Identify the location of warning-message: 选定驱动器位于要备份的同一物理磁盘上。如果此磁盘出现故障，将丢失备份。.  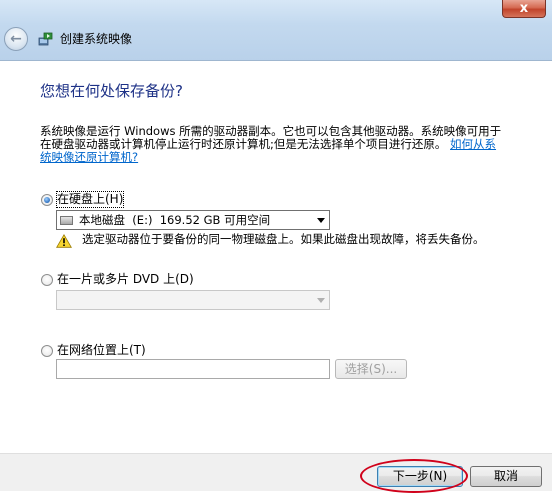
(283, 239).